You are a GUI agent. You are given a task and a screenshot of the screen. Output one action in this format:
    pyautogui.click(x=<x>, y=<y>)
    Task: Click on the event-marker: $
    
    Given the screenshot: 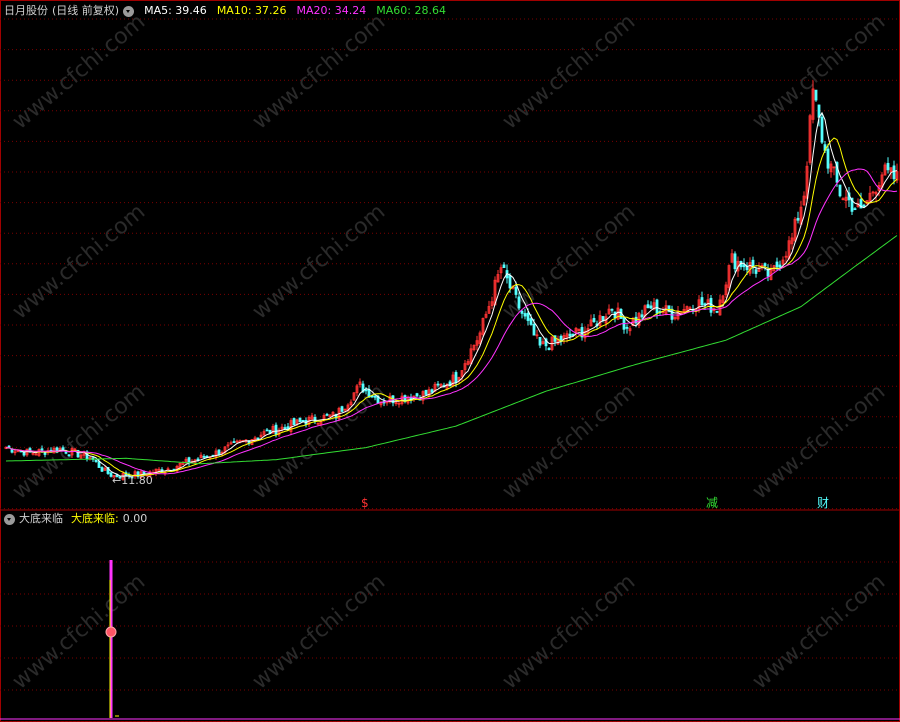 What is the action you would take?
    pyautogui.click(x=365, y=503)
    